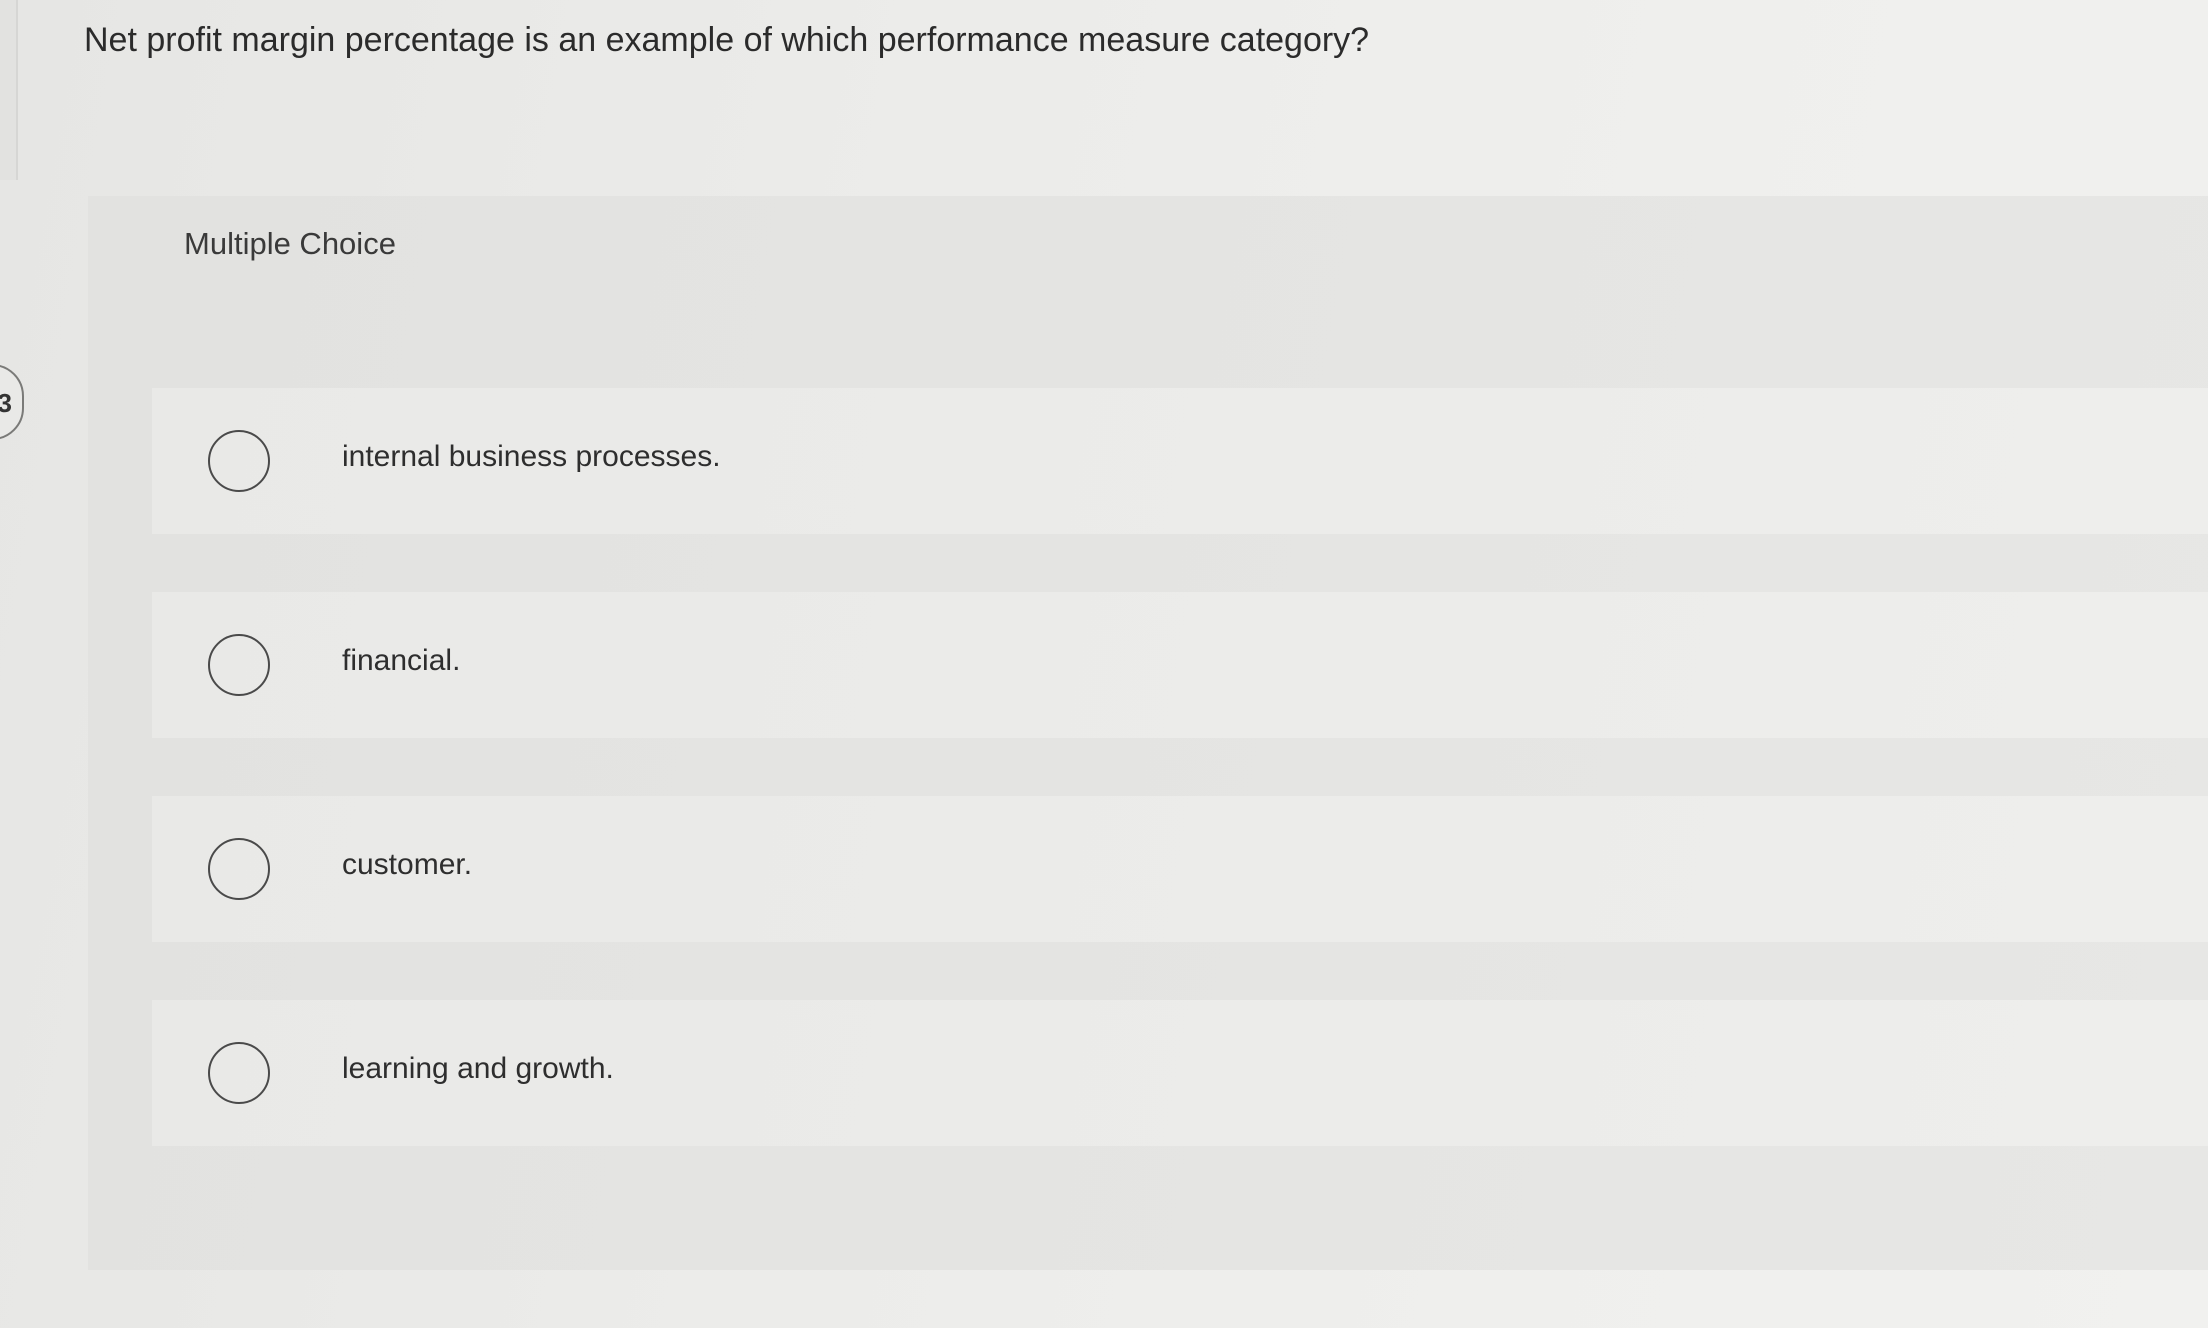  Describe the element at coordinates (1180, 665) in the screenshot. I see `answer-option: financial.` at that location.